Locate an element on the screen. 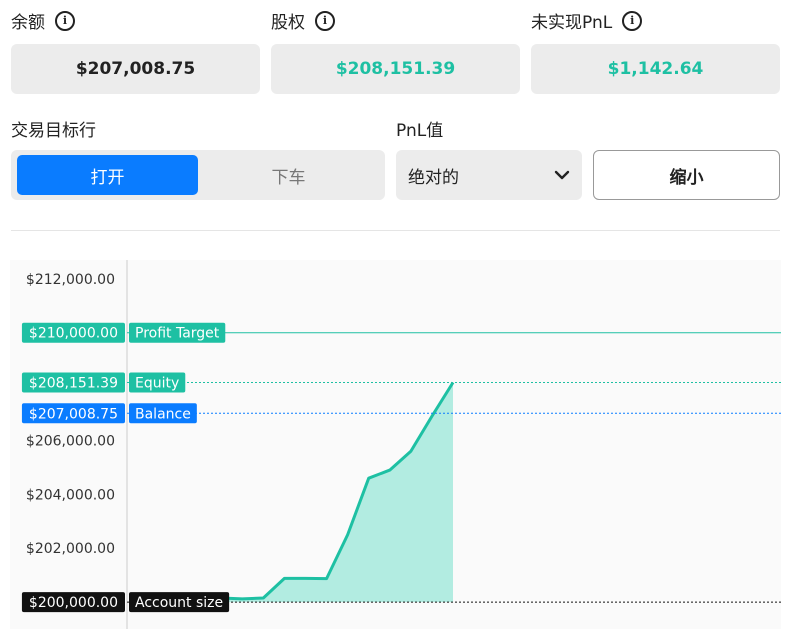  balance-label: 余额 is located at coordinates (28, 23).